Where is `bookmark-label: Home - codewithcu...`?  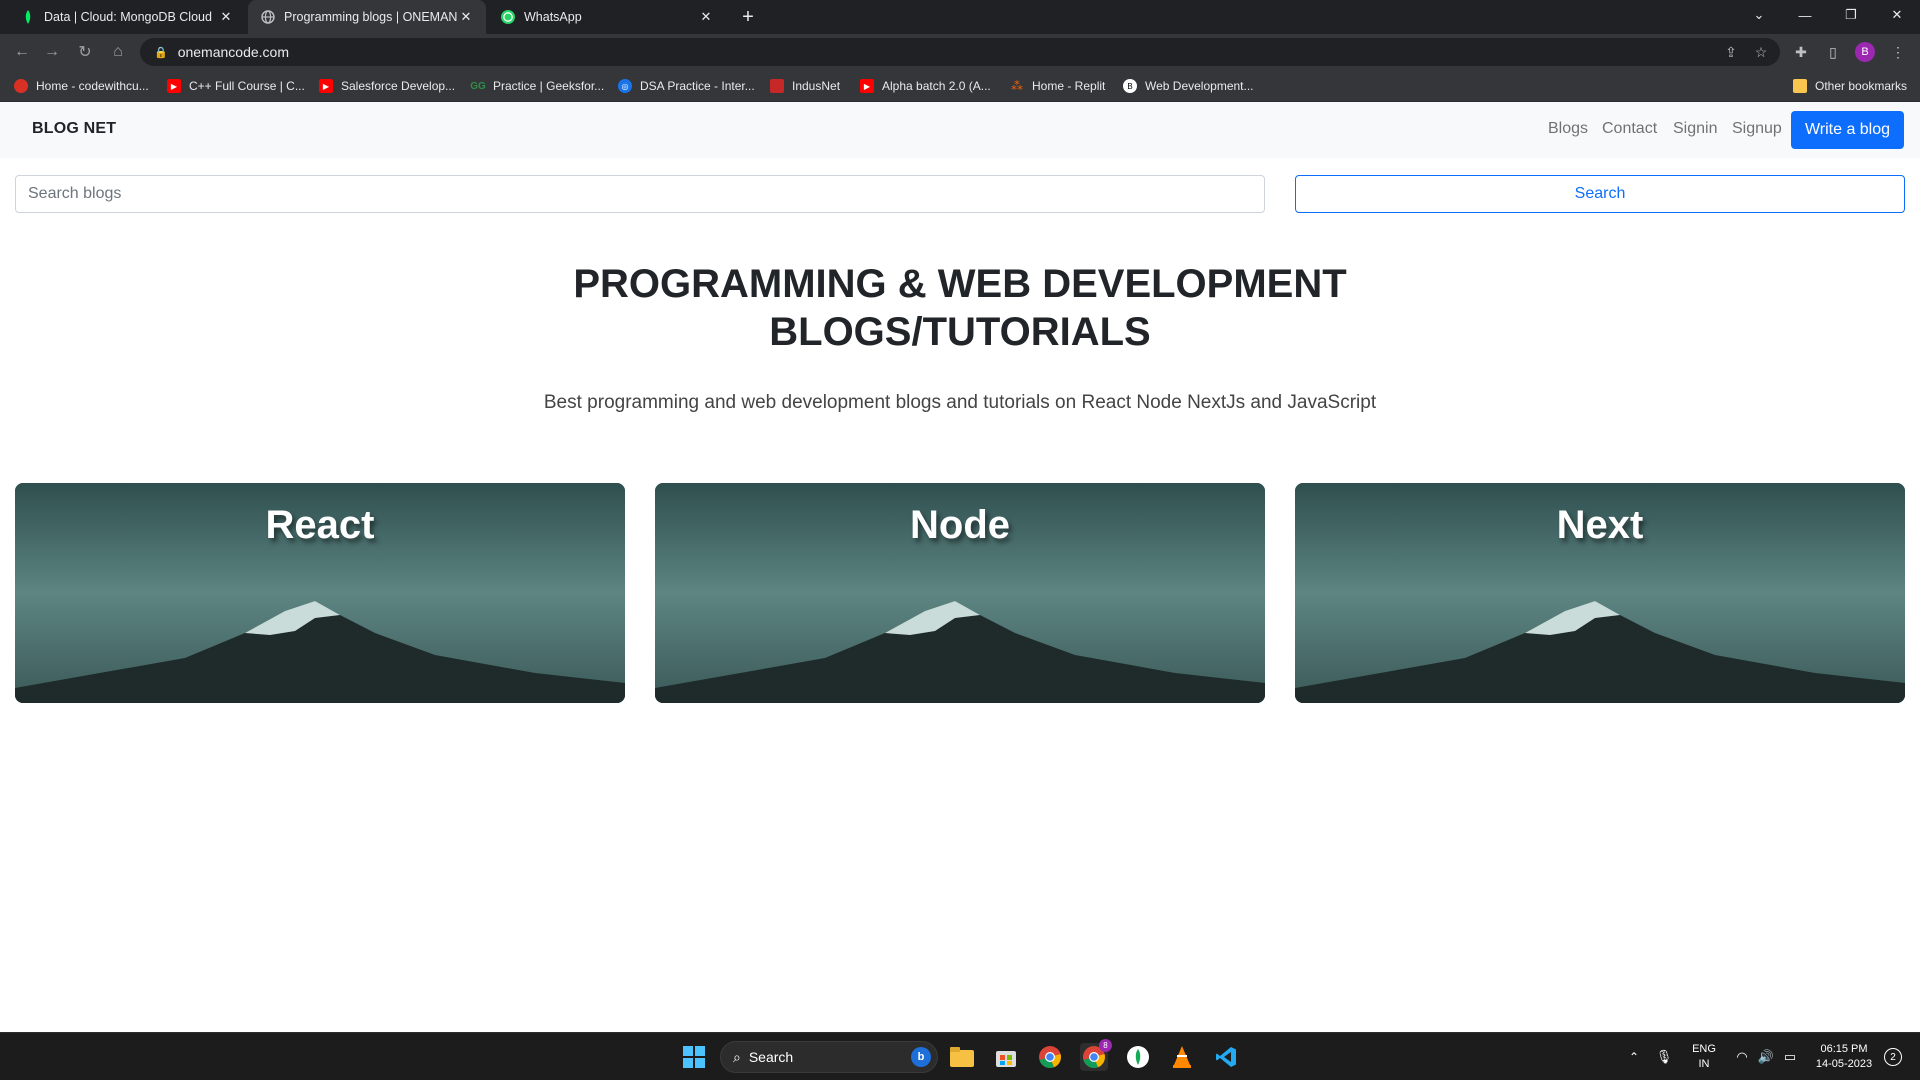
bookmark-label: Home - codewithcu... is located at coordinates (92, 86).